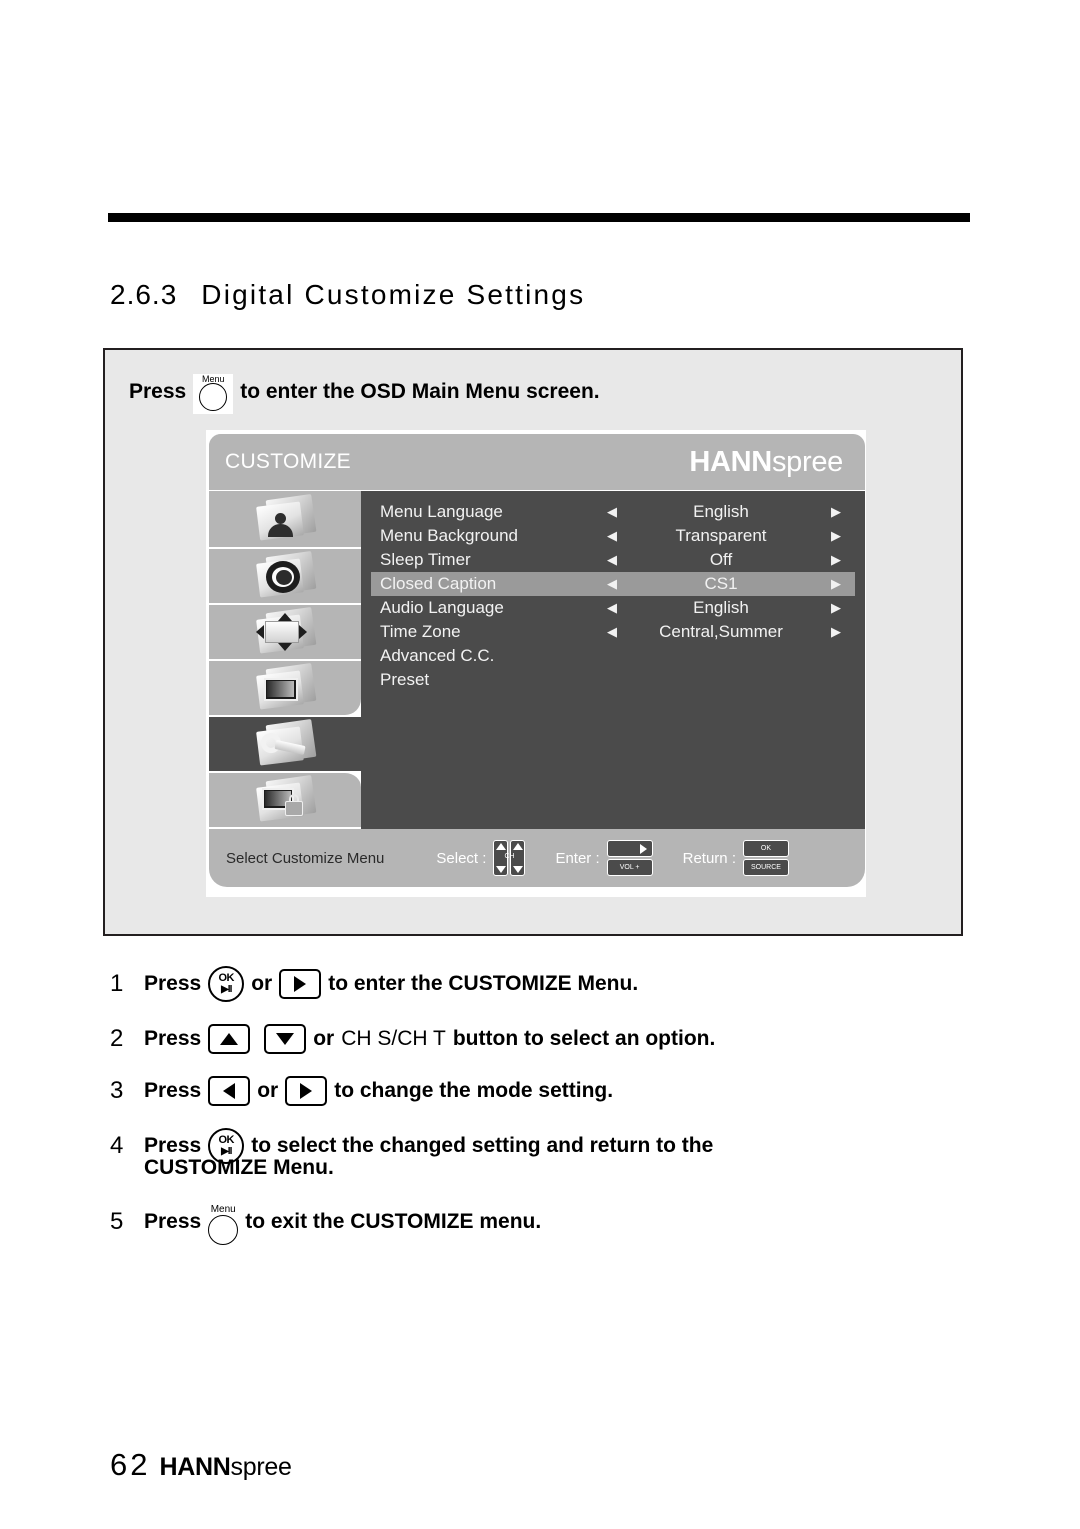 The image size is (1080, 1529). I want to click on audio-lens-icon, so click(285, 574).